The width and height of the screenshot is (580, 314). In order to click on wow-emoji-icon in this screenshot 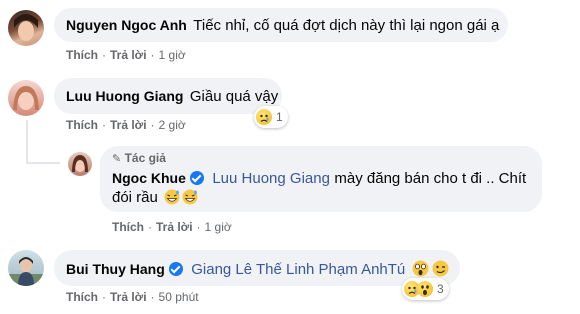, I will do `click(425, 289)`.